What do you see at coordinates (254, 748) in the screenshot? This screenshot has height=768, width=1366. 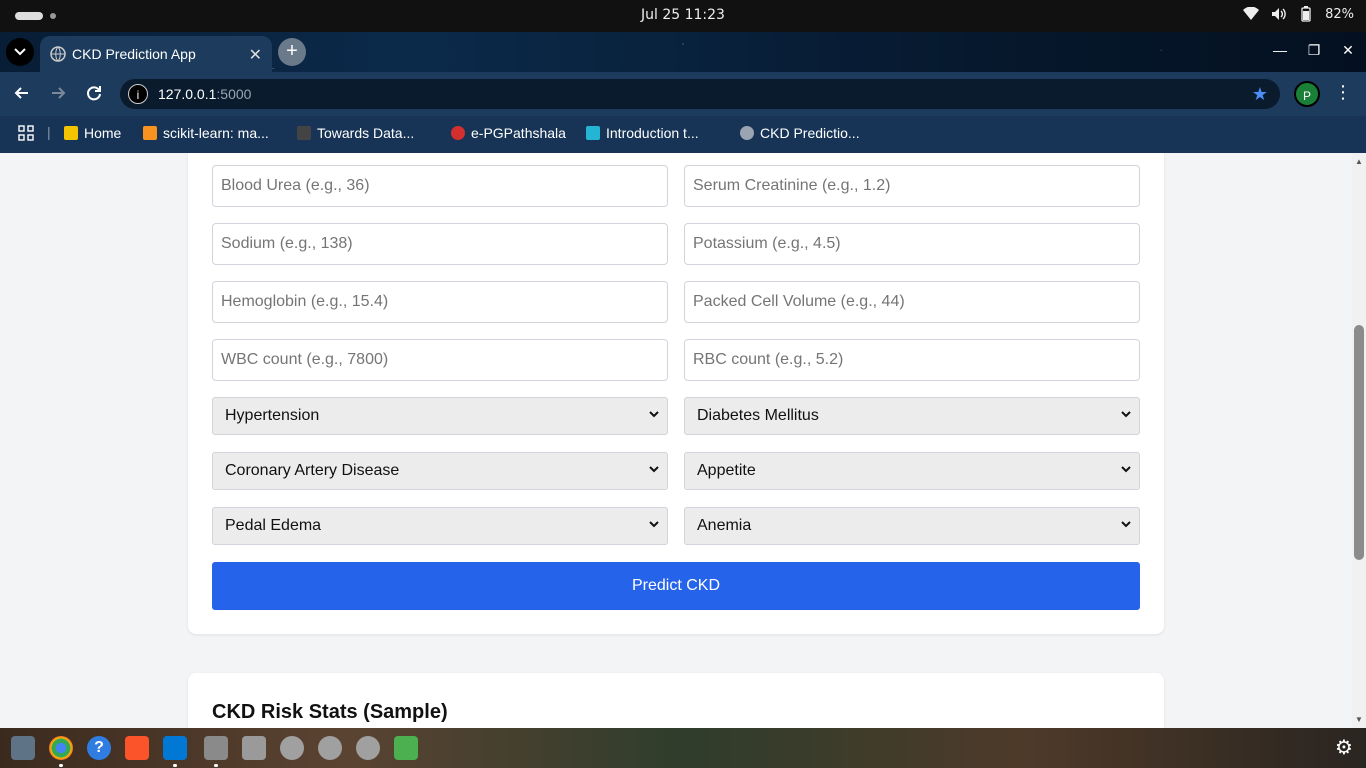 I see `archive-icon` at bounding box center [254, 748].